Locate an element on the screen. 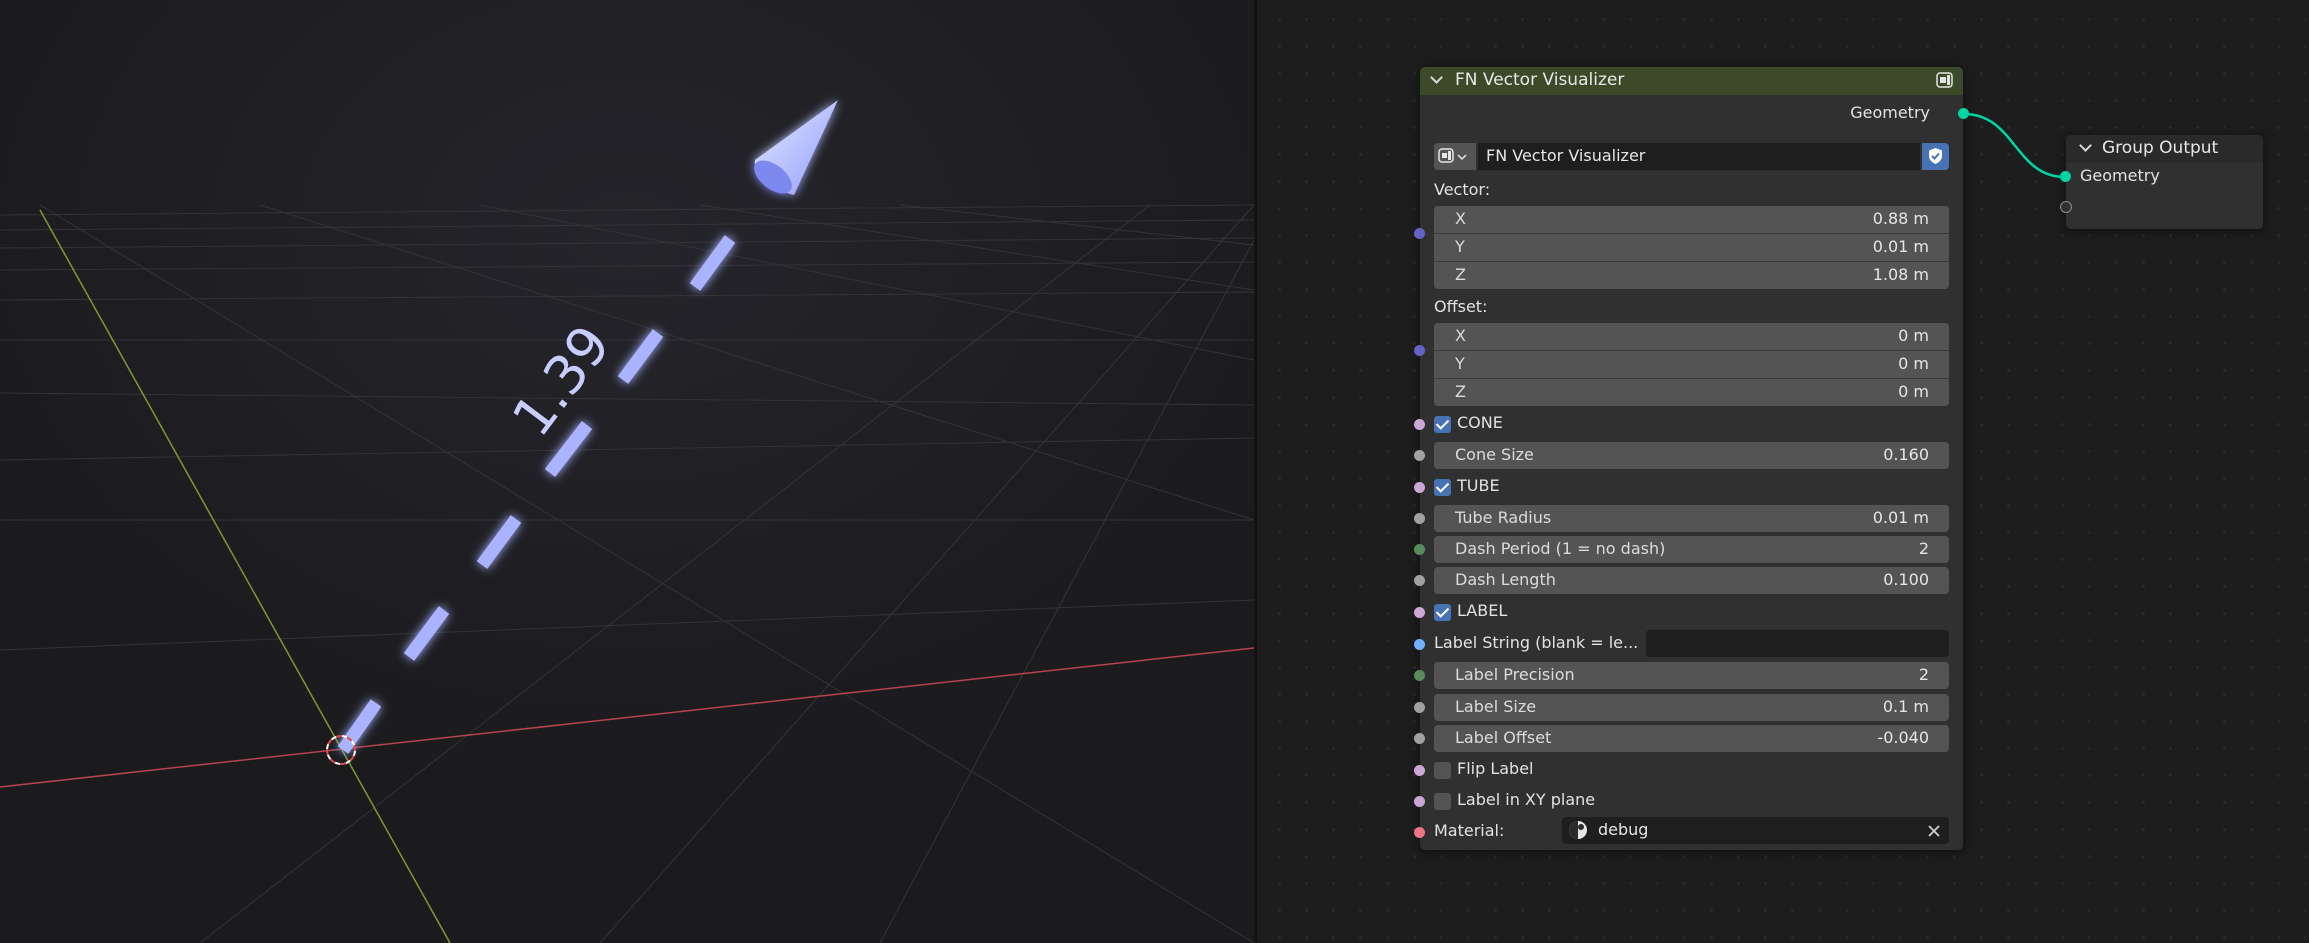  field-value: 0.100 is located at coordinates (1906, 579).